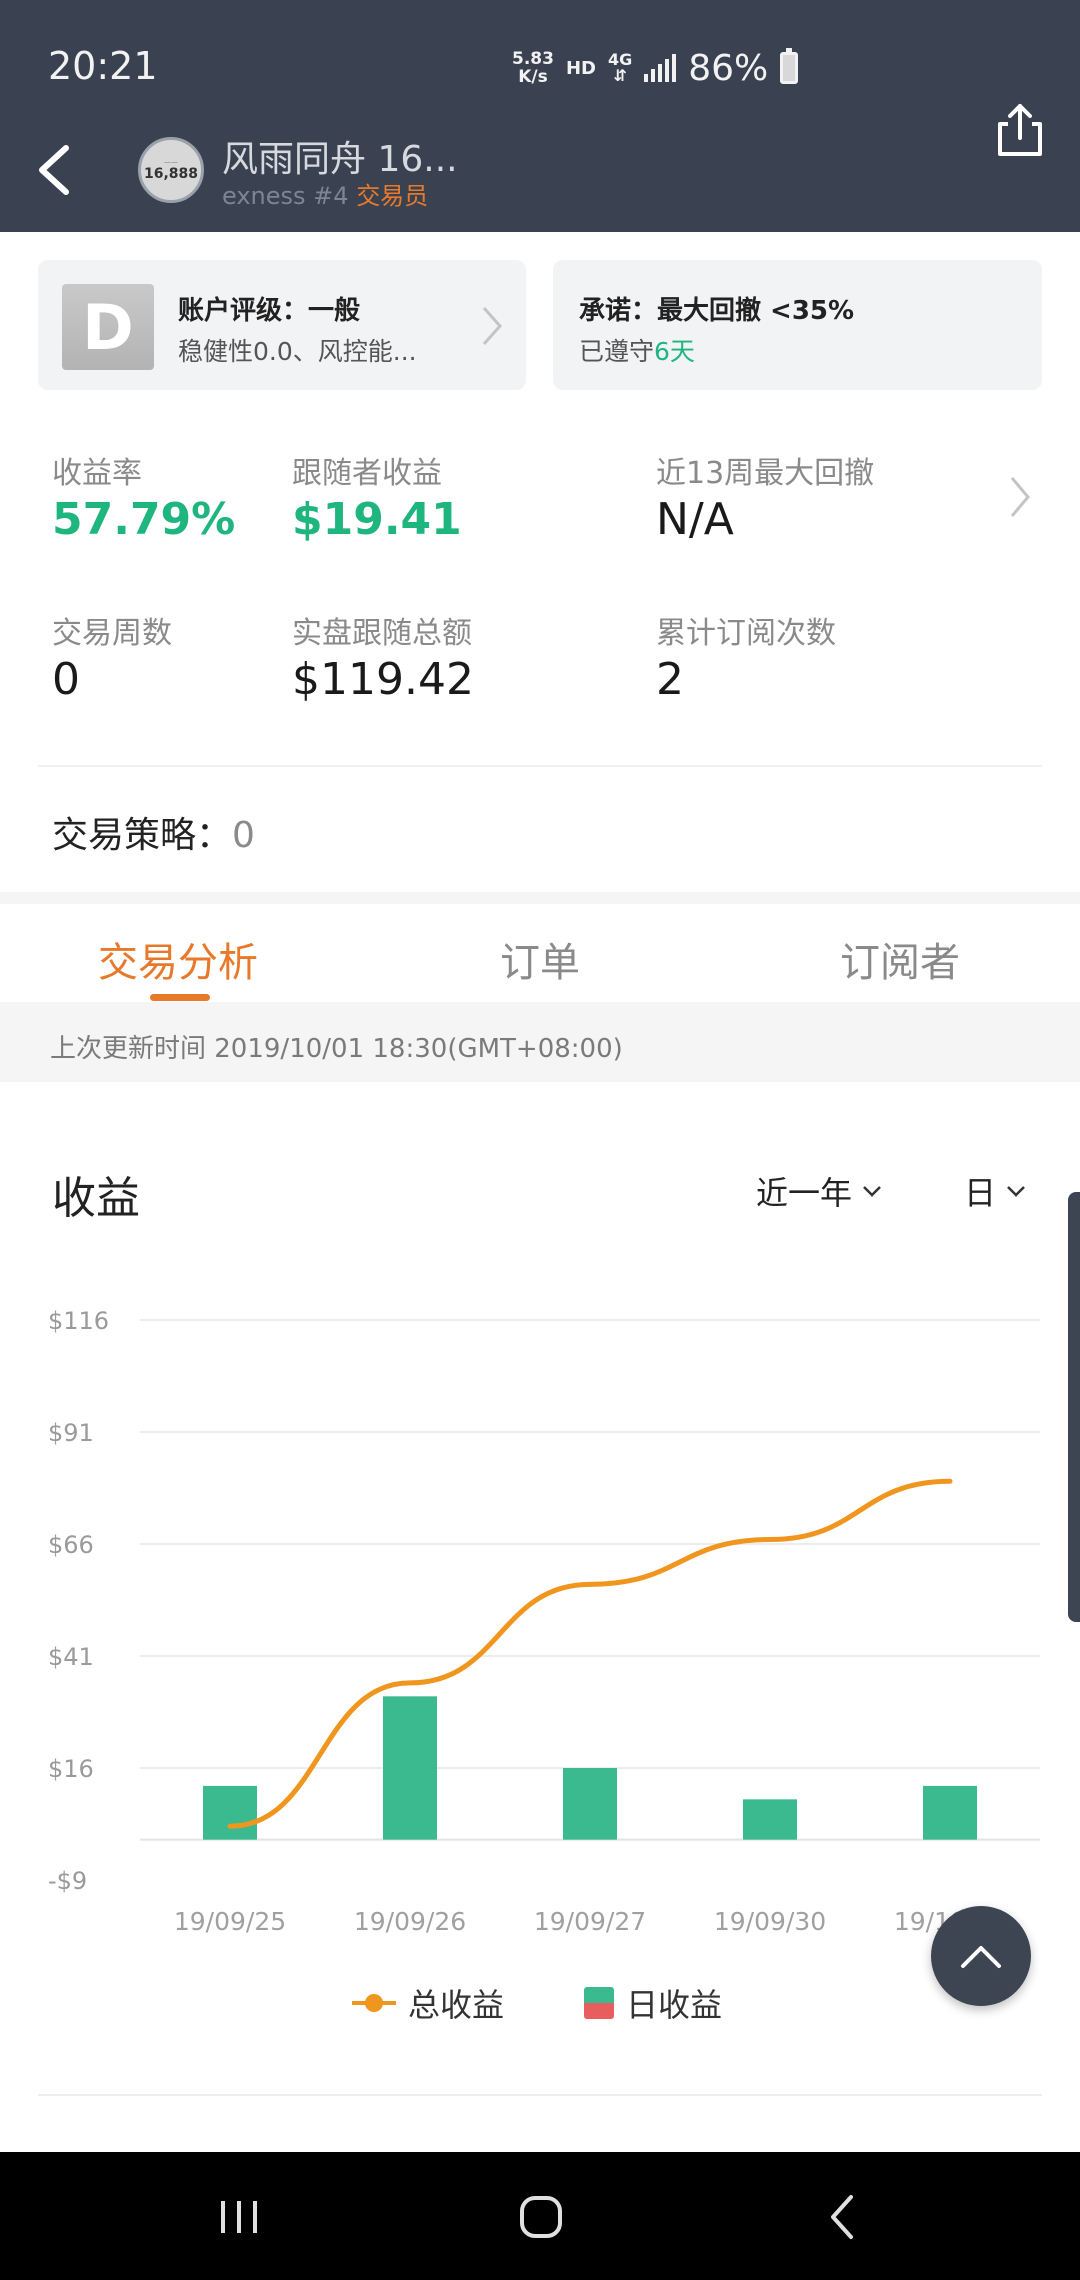  Describe the element at coordinates (540, 898) in the screenshot. I see `section-gap` at that location.